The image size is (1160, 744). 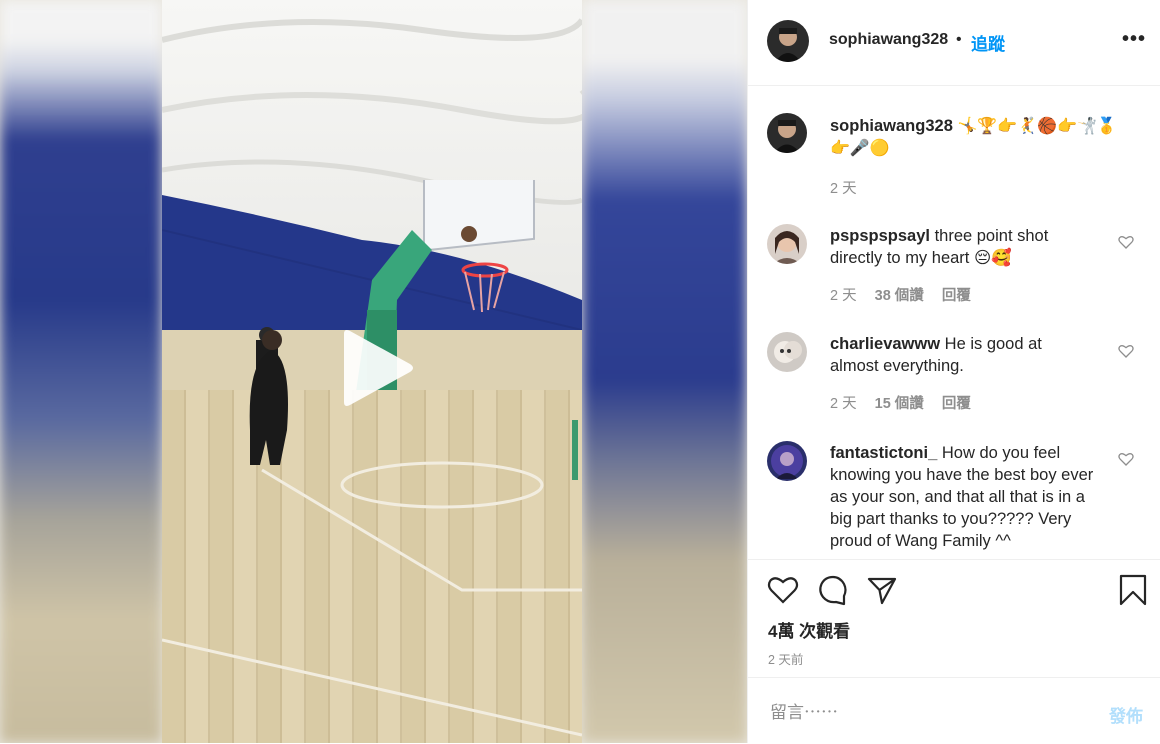 What do you see at coordinates (954, 651) in the screenshot?
I see `post-actions: 4萬 次觀看 2 天前 發佈` at bounding box center [954, 651].